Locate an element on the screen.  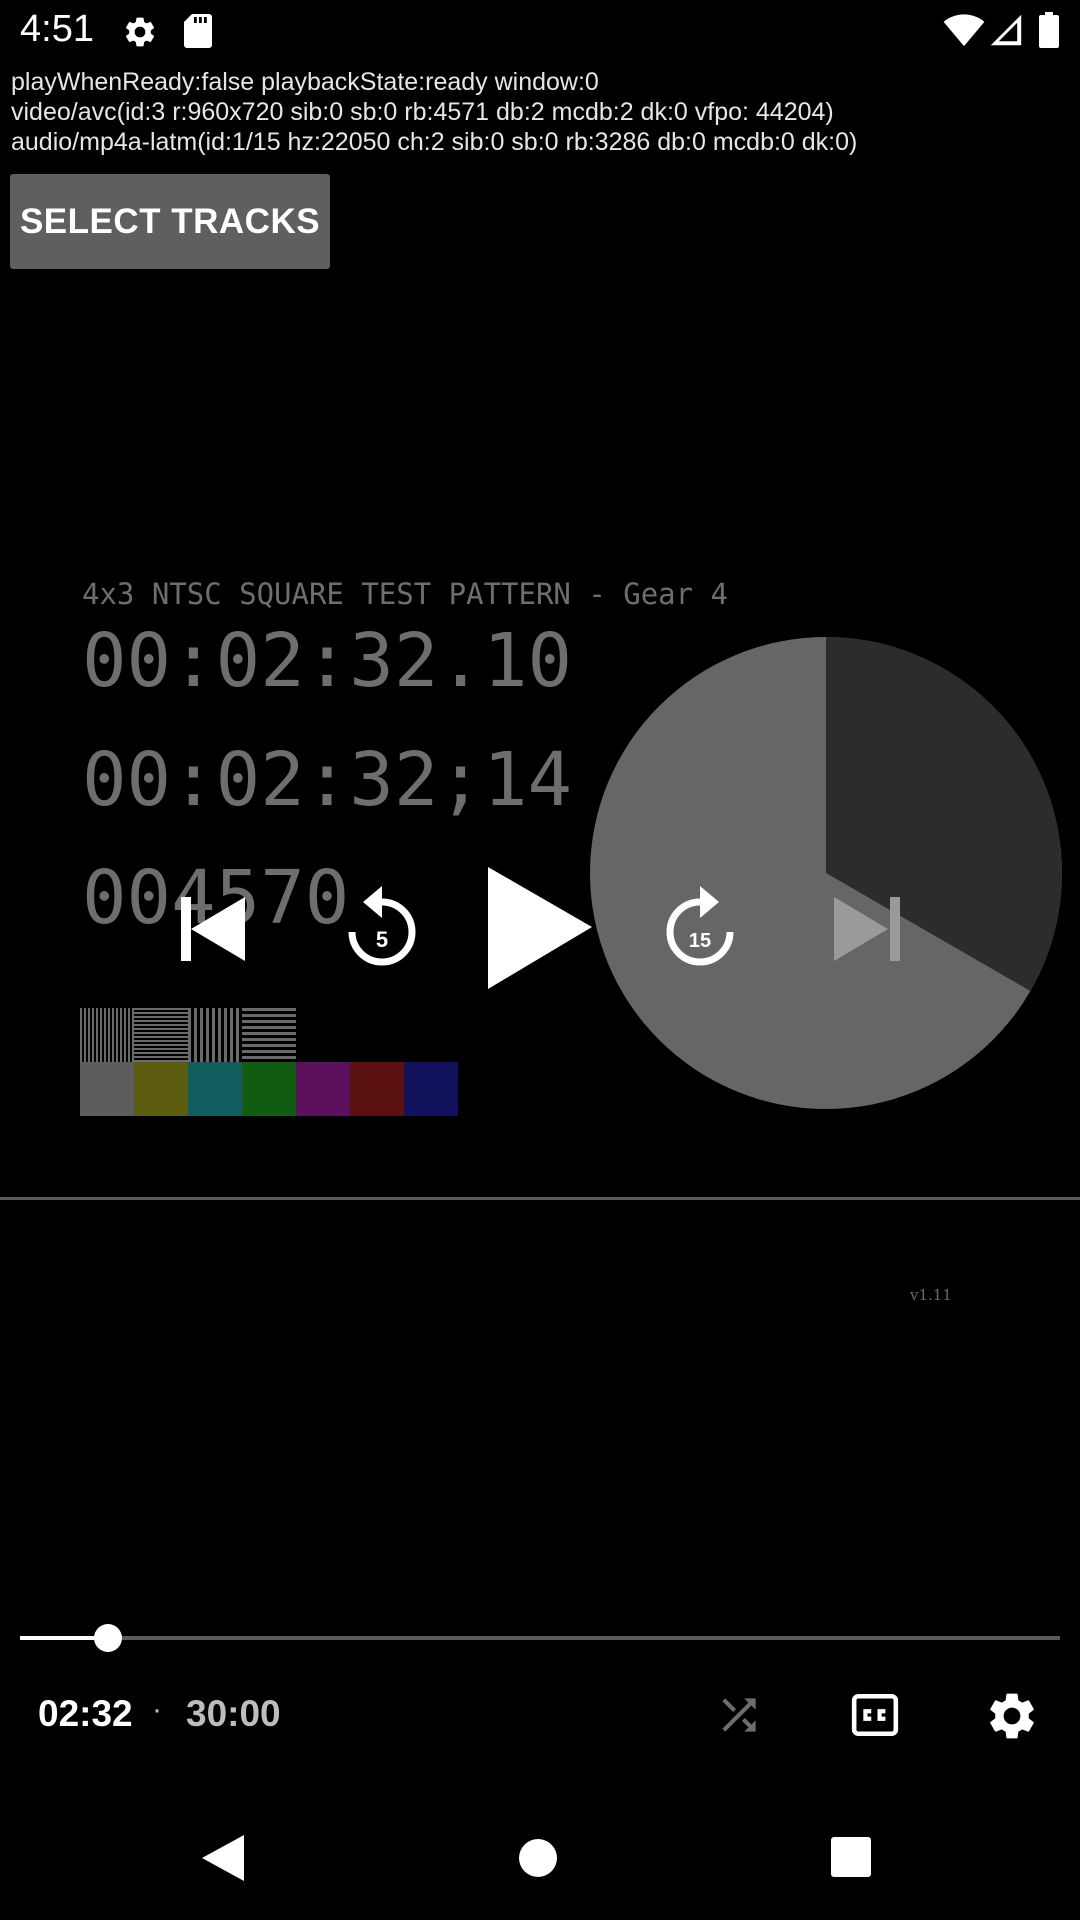
shuffle-icon is located at coordinates (739, 1715).